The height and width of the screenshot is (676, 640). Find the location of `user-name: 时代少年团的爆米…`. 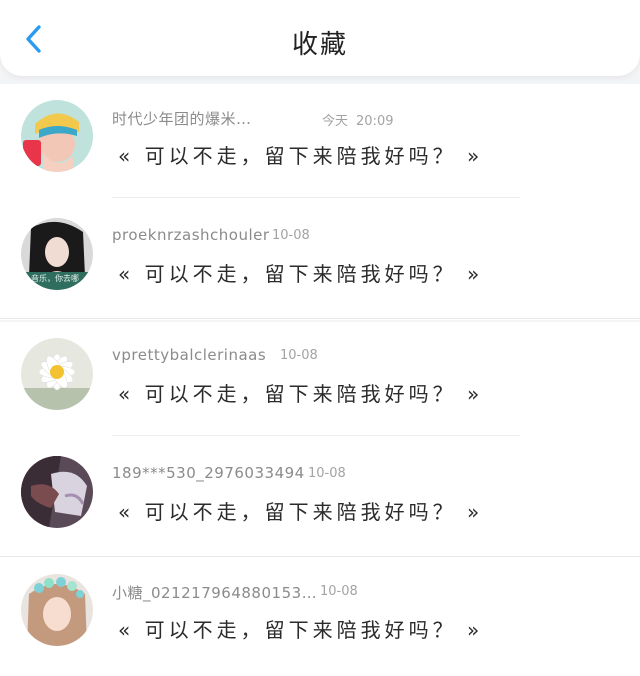

user-name: 时代少年团的爆米… is located at coordinates (182, 119).